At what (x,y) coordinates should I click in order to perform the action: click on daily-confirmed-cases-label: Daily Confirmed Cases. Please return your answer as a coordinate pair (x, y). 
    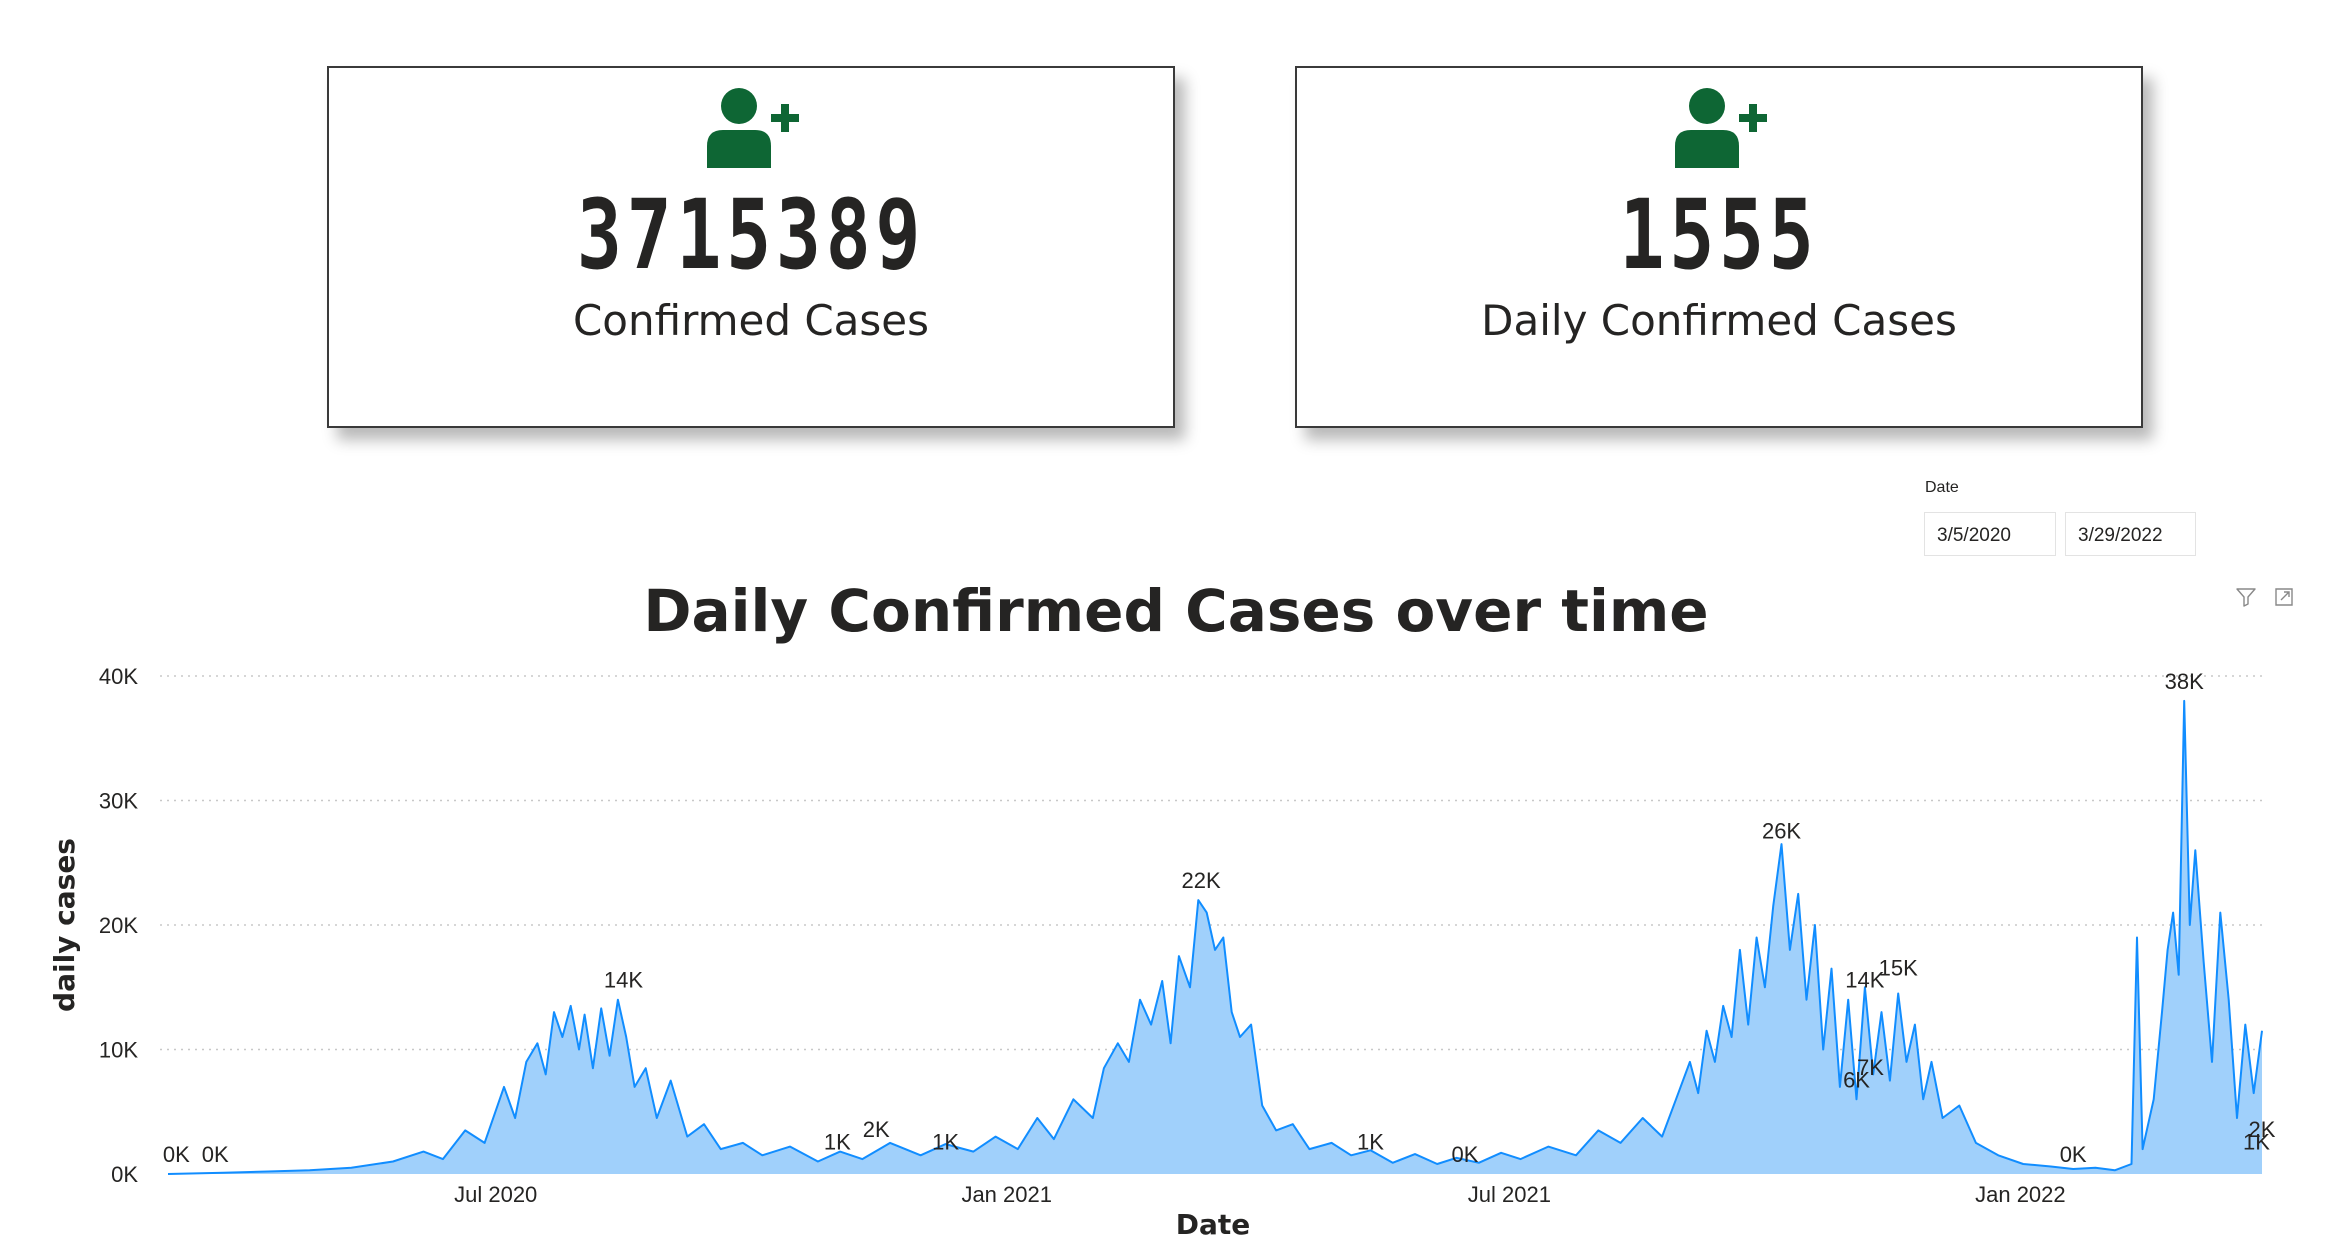
    Looking at the image, I should click on (1719, 320).